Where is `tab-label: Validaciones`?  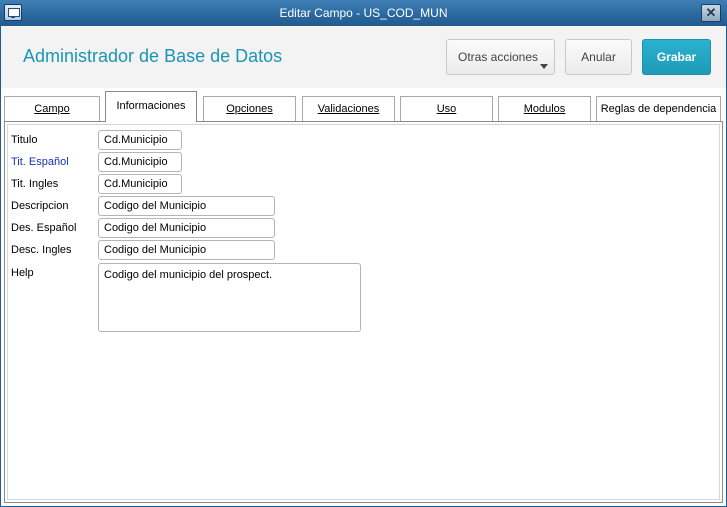 tab-label: Validaciones is located at coordinates (348, 109).